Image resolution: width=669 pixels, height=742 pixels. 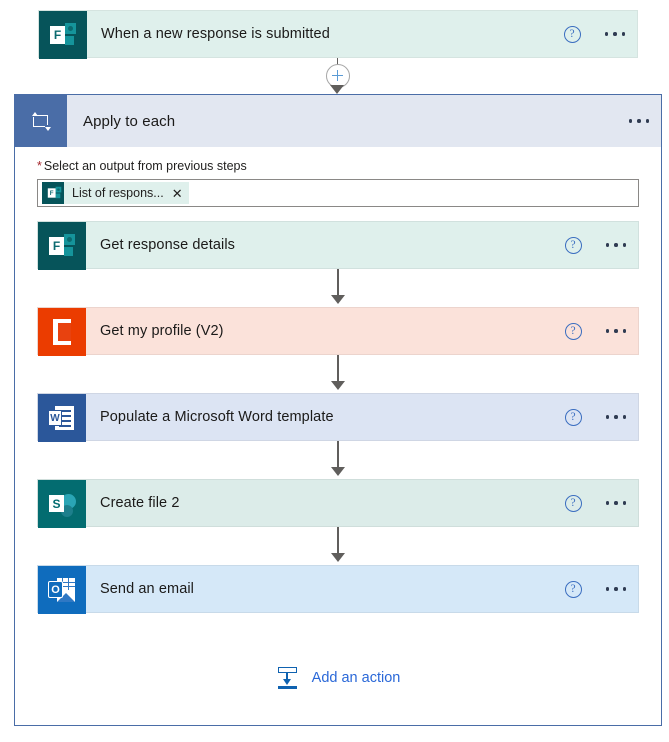 What do you see at coordinates (595, 34) in the screenshot?
I see `trigger-card-actions: ?` at bounding box center [595, 34].